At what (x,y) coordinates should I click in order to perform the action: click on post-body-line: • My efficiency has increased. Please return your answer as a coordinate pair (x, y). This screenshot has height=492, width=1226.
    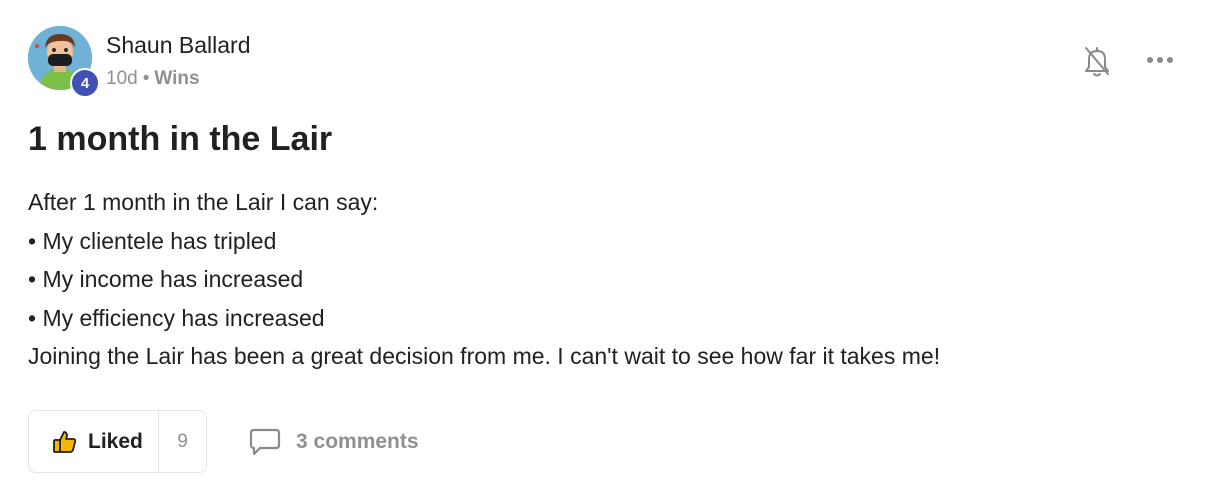
    Looking at the image, I should click on (176, 317).